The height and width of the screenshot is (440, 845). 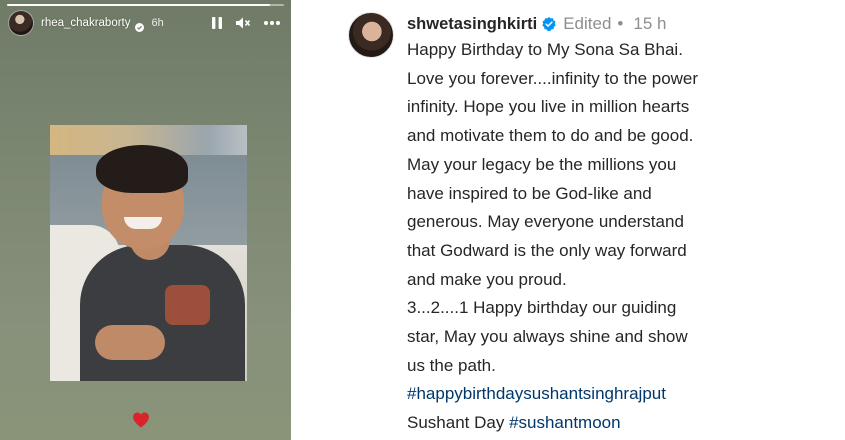 What do you see at coordinates (565, 422) in the screenshot?
I see `hashtag-link: #sushantmoon` at bounding box center [565, 422].